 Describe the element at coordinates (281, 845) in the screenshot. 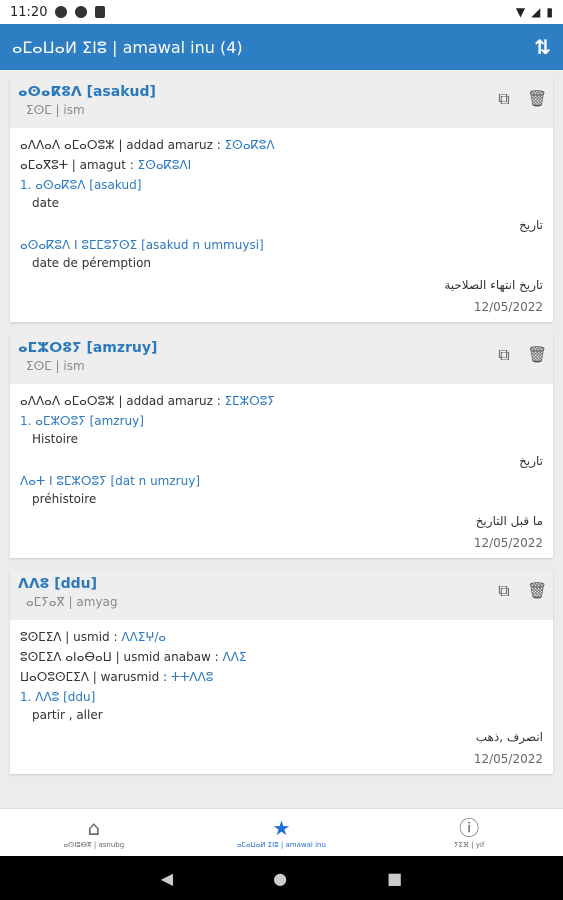

I see `nav-favorites-label: ⴰⵎⴰⵡⴰⵍ ⵉⵏⵓ | amawal inu` at that location.